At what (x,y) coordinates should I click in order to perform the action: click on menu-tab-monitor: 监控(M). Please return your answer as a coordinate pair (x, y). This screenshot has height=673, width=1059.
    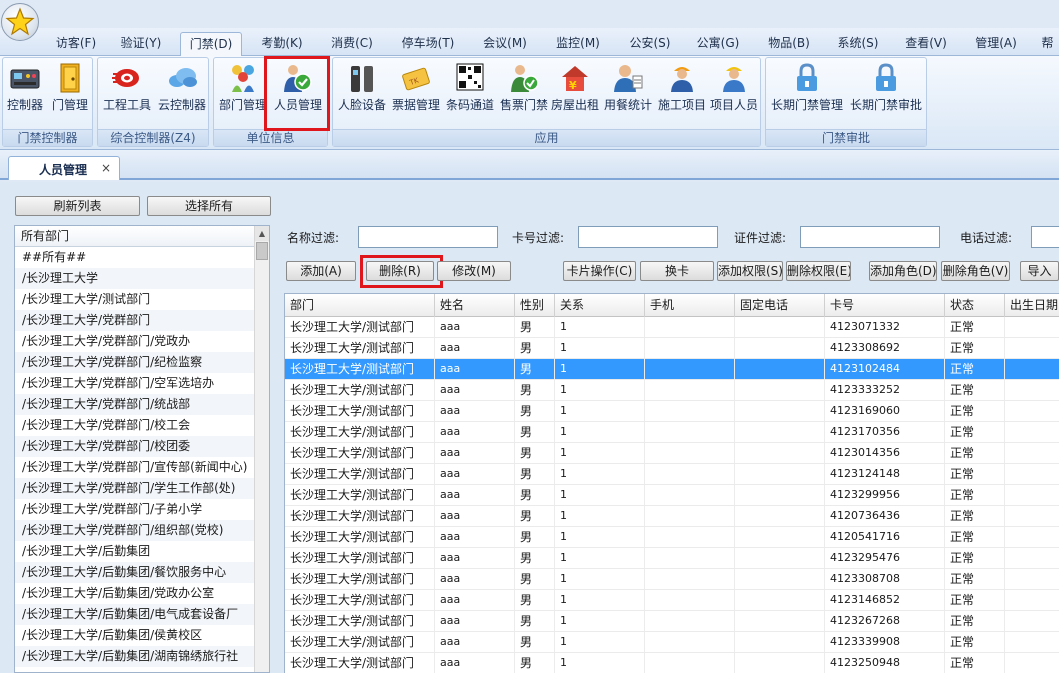
    Looking at the image, I should click on (578, 44).